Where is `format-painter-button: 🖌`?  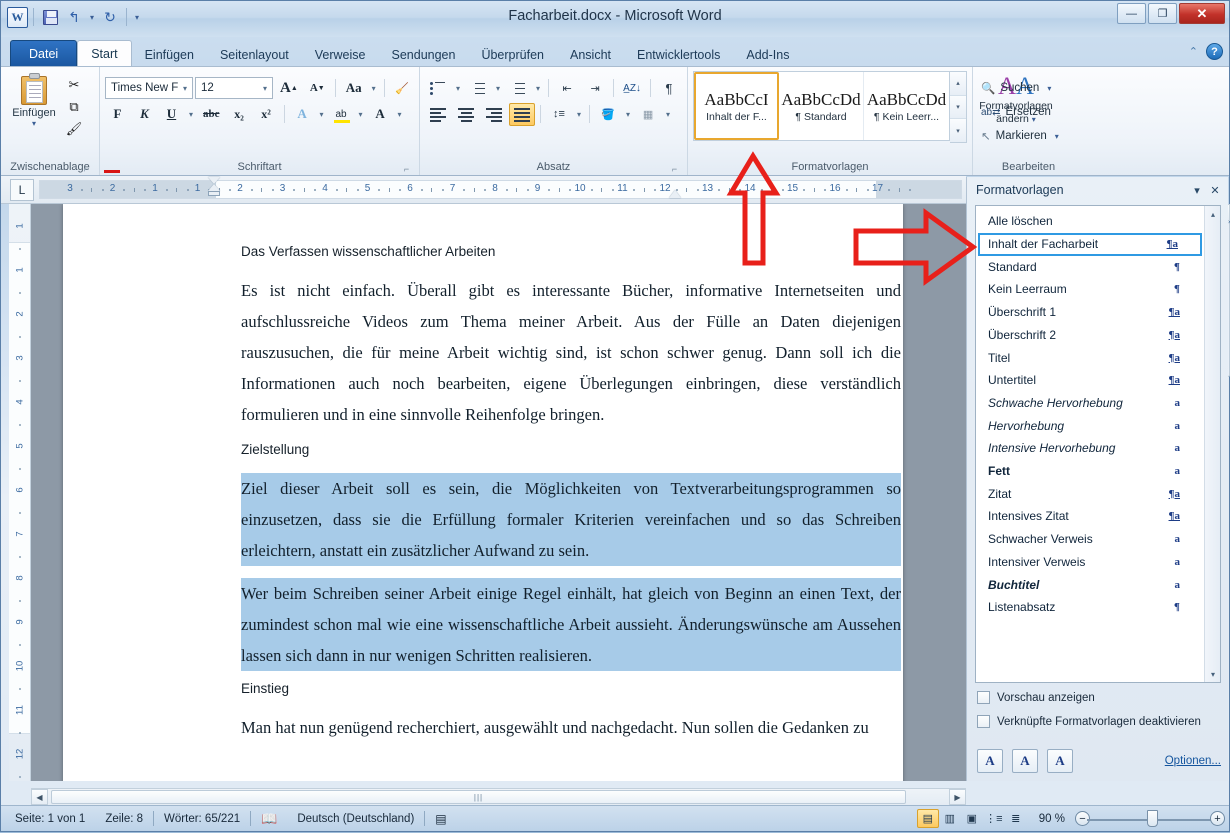 format-painter-button: 🖌 is located at coordinates (74, 128).